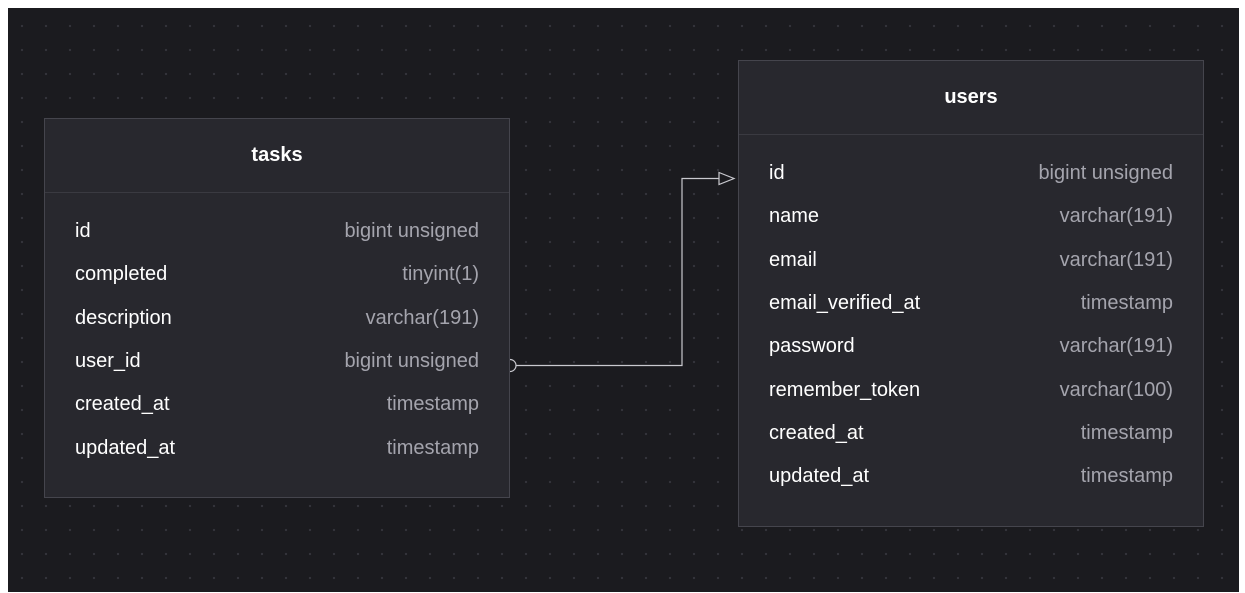 The image size is (1245, 593). What do you see at coordinates (617, 272) in the screenshot?
I see `relationship-line` at bounding box center [617, 272].